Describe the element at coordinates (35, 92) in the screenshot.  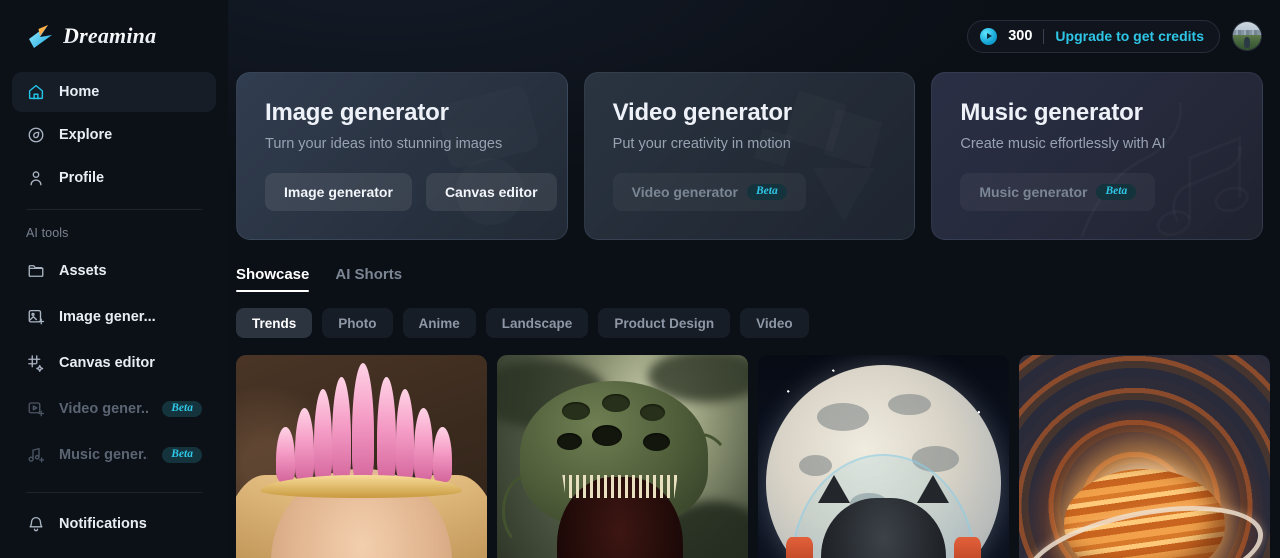
I see `home-icon` at that location.